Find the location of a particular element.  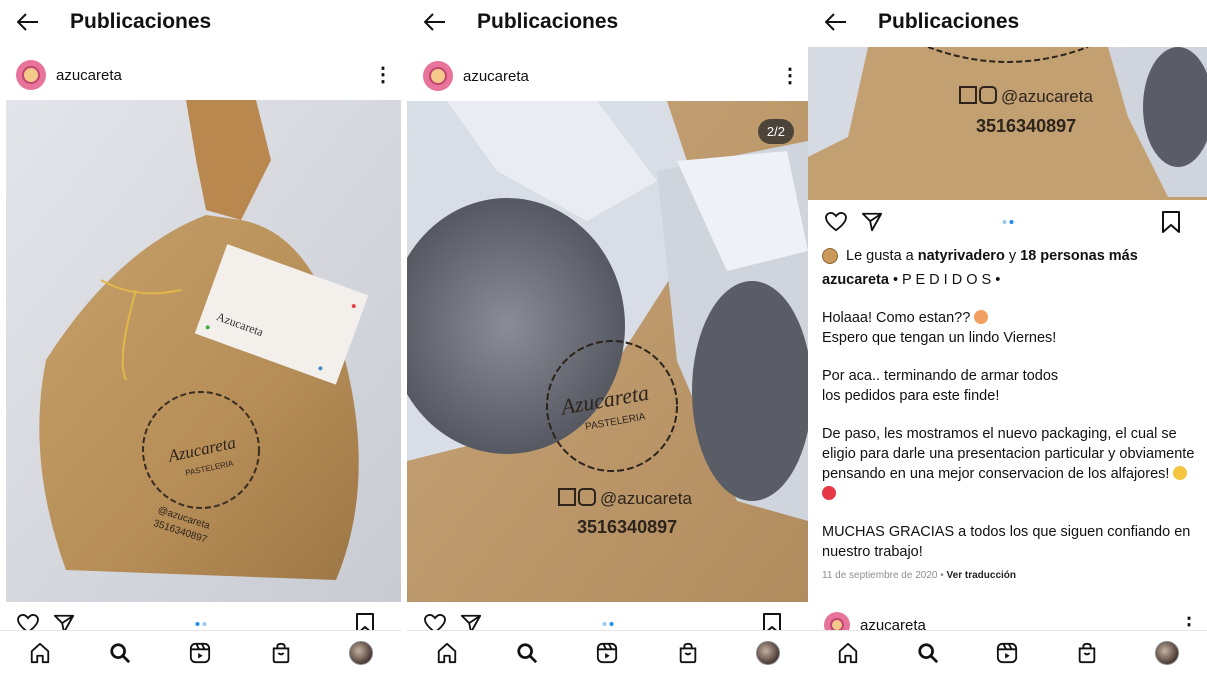

likes-connector: y is located at coordinates (1012, 256).